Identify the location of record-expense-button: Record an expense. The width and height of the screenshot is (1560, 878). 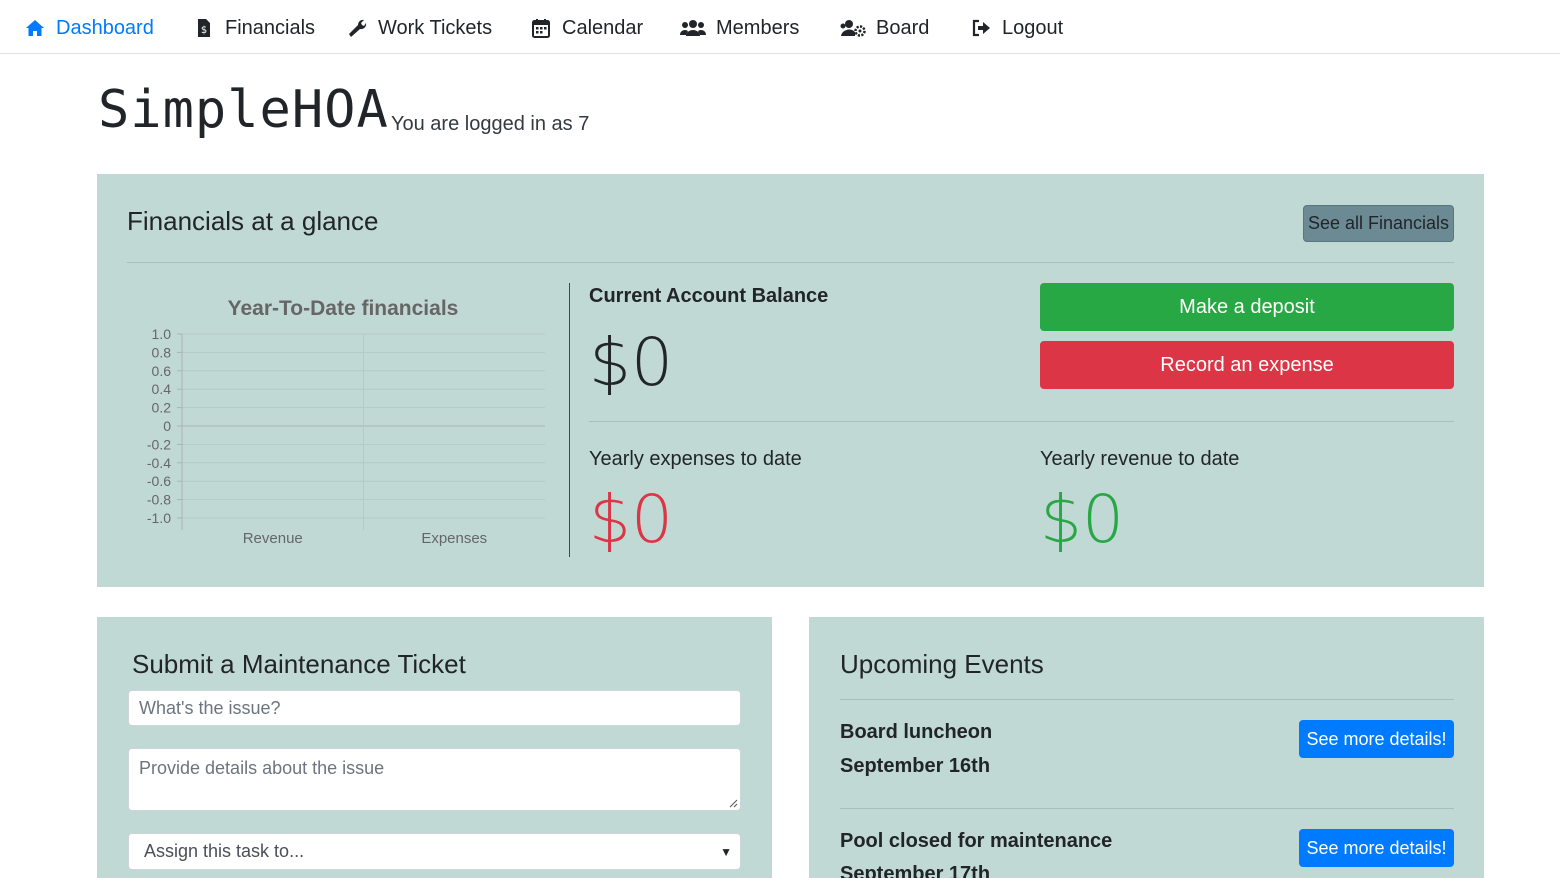
(1247, 365).